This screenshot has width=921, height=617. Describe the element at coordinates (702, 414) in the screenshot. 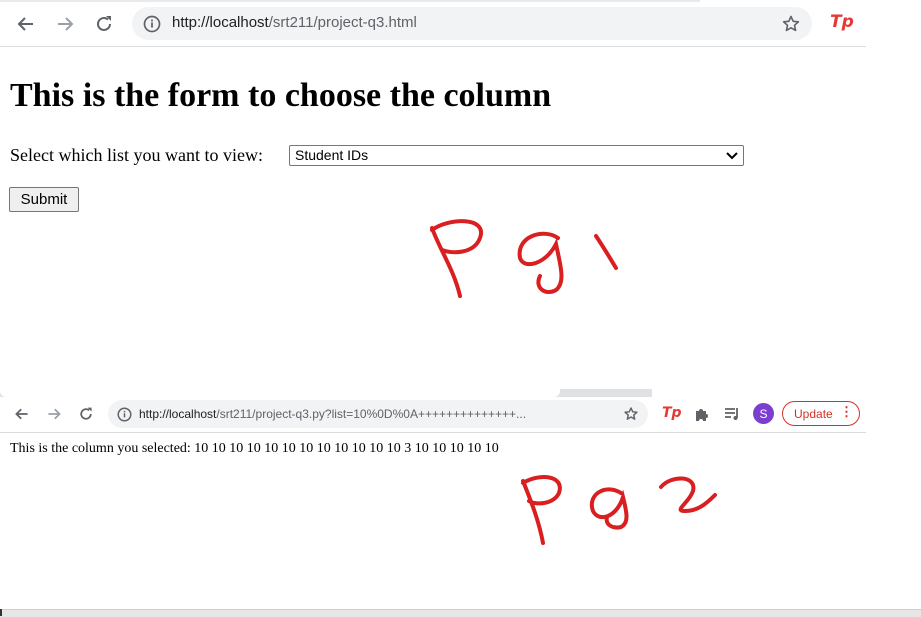

I see `puzzle-icon` at that location.